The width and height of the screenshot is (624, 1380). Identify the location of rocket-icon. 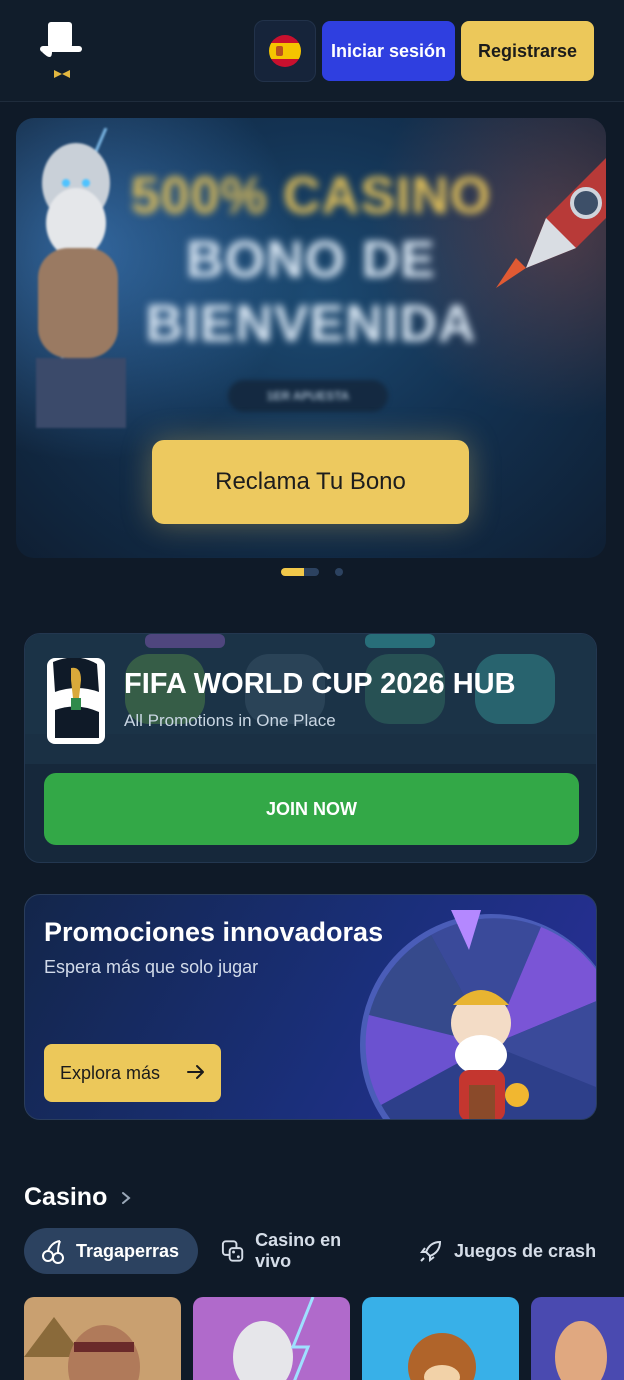
(431, 1251).